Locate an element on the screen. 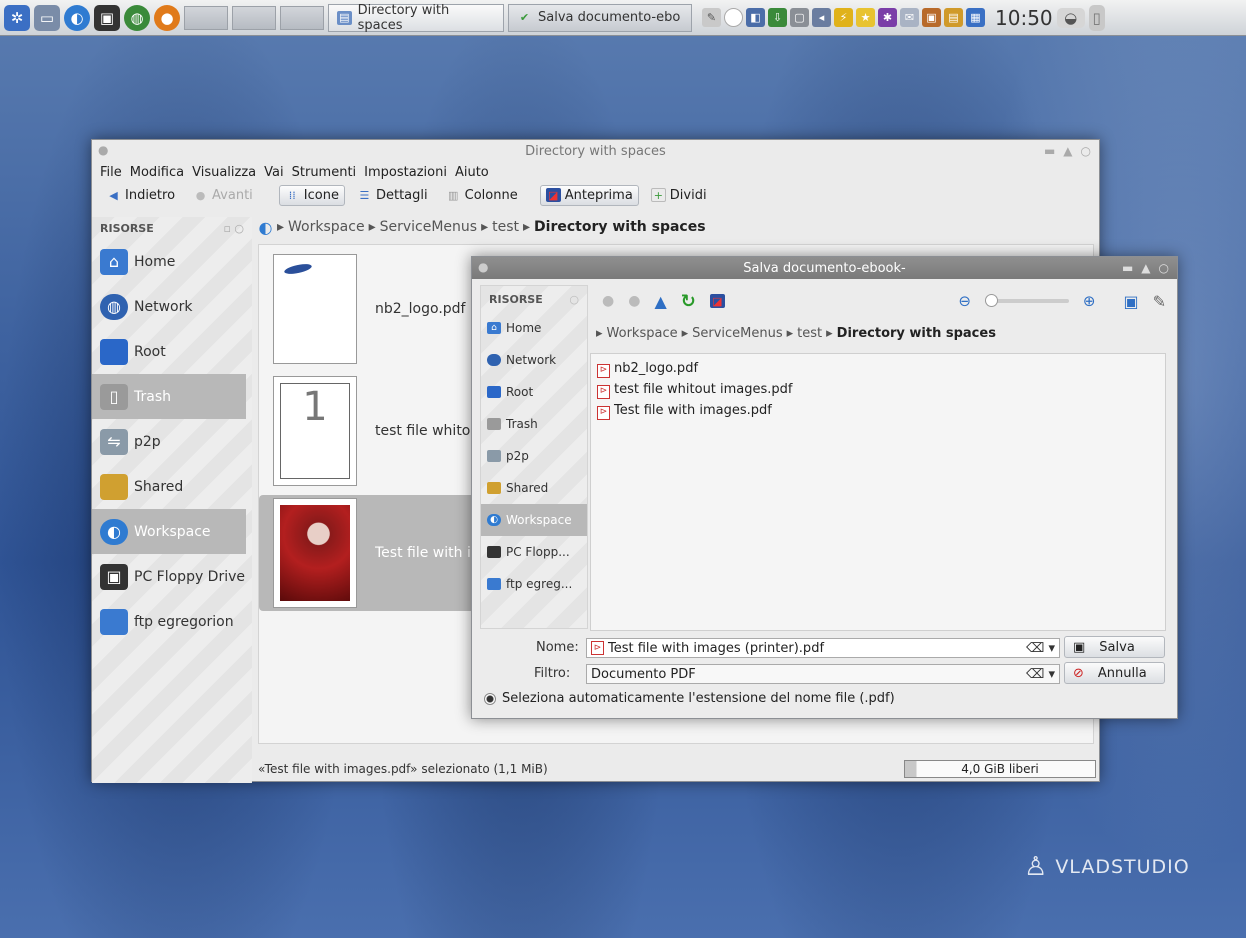 The image size is (1246, 938). task-salva-documento: ✔ Salva documento-ebo is located at coordinates (600, 17).